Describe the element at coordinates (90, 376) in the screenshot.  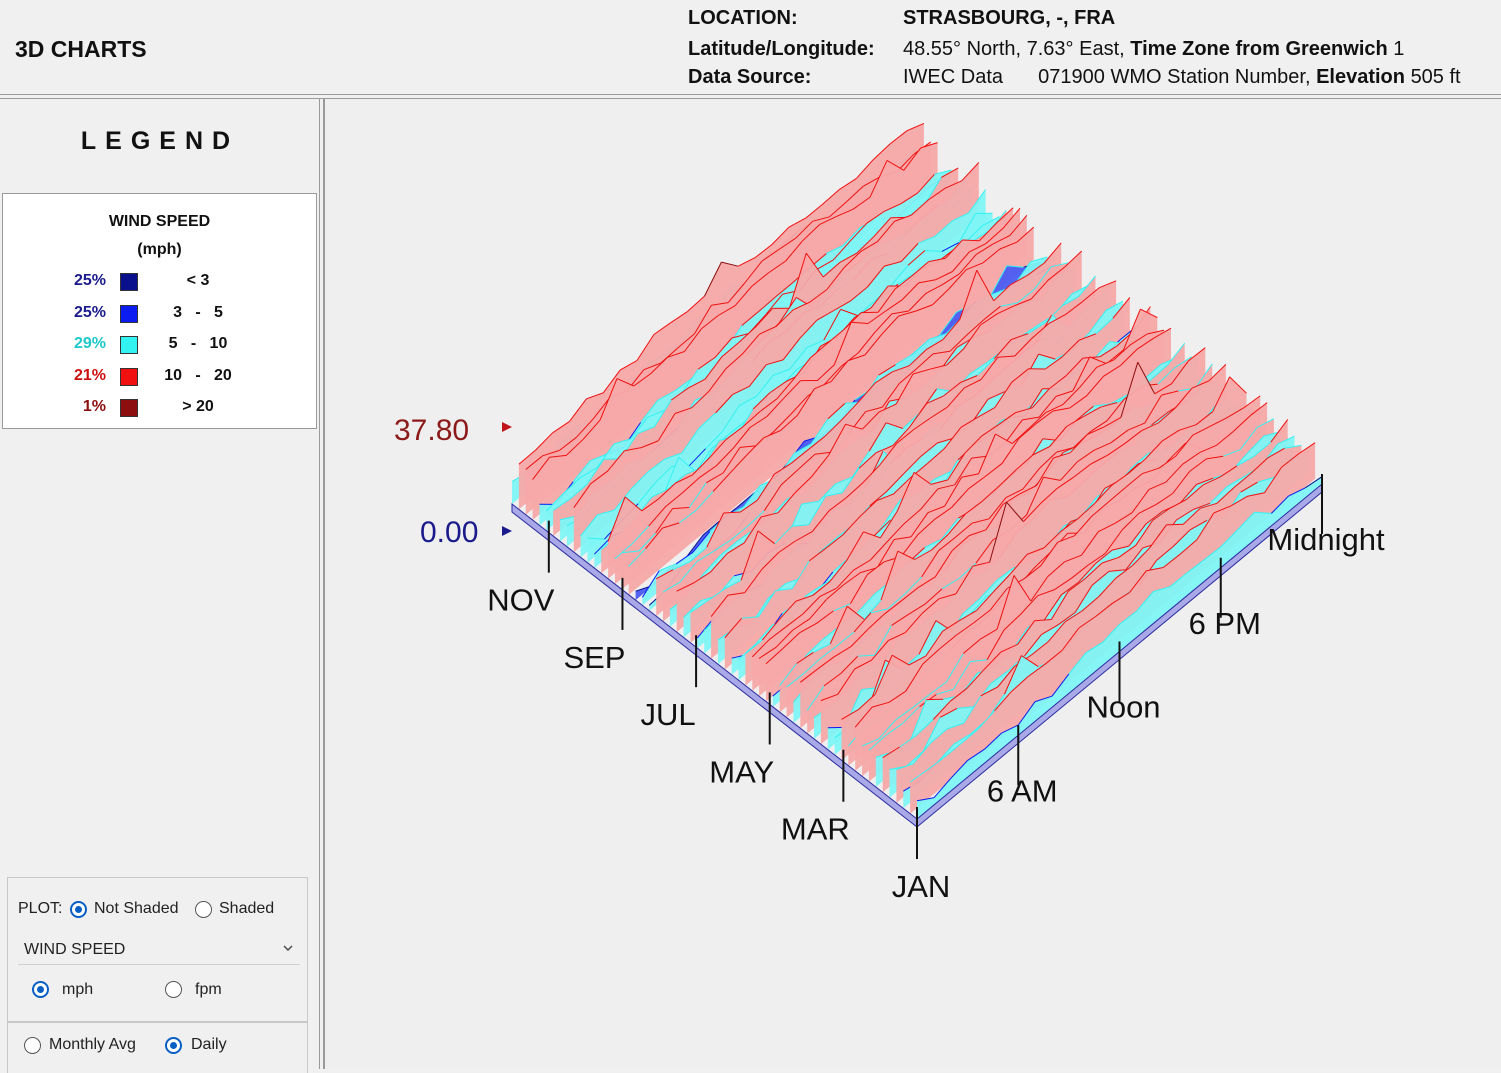
I see `legend-percent: 21%` at that location.